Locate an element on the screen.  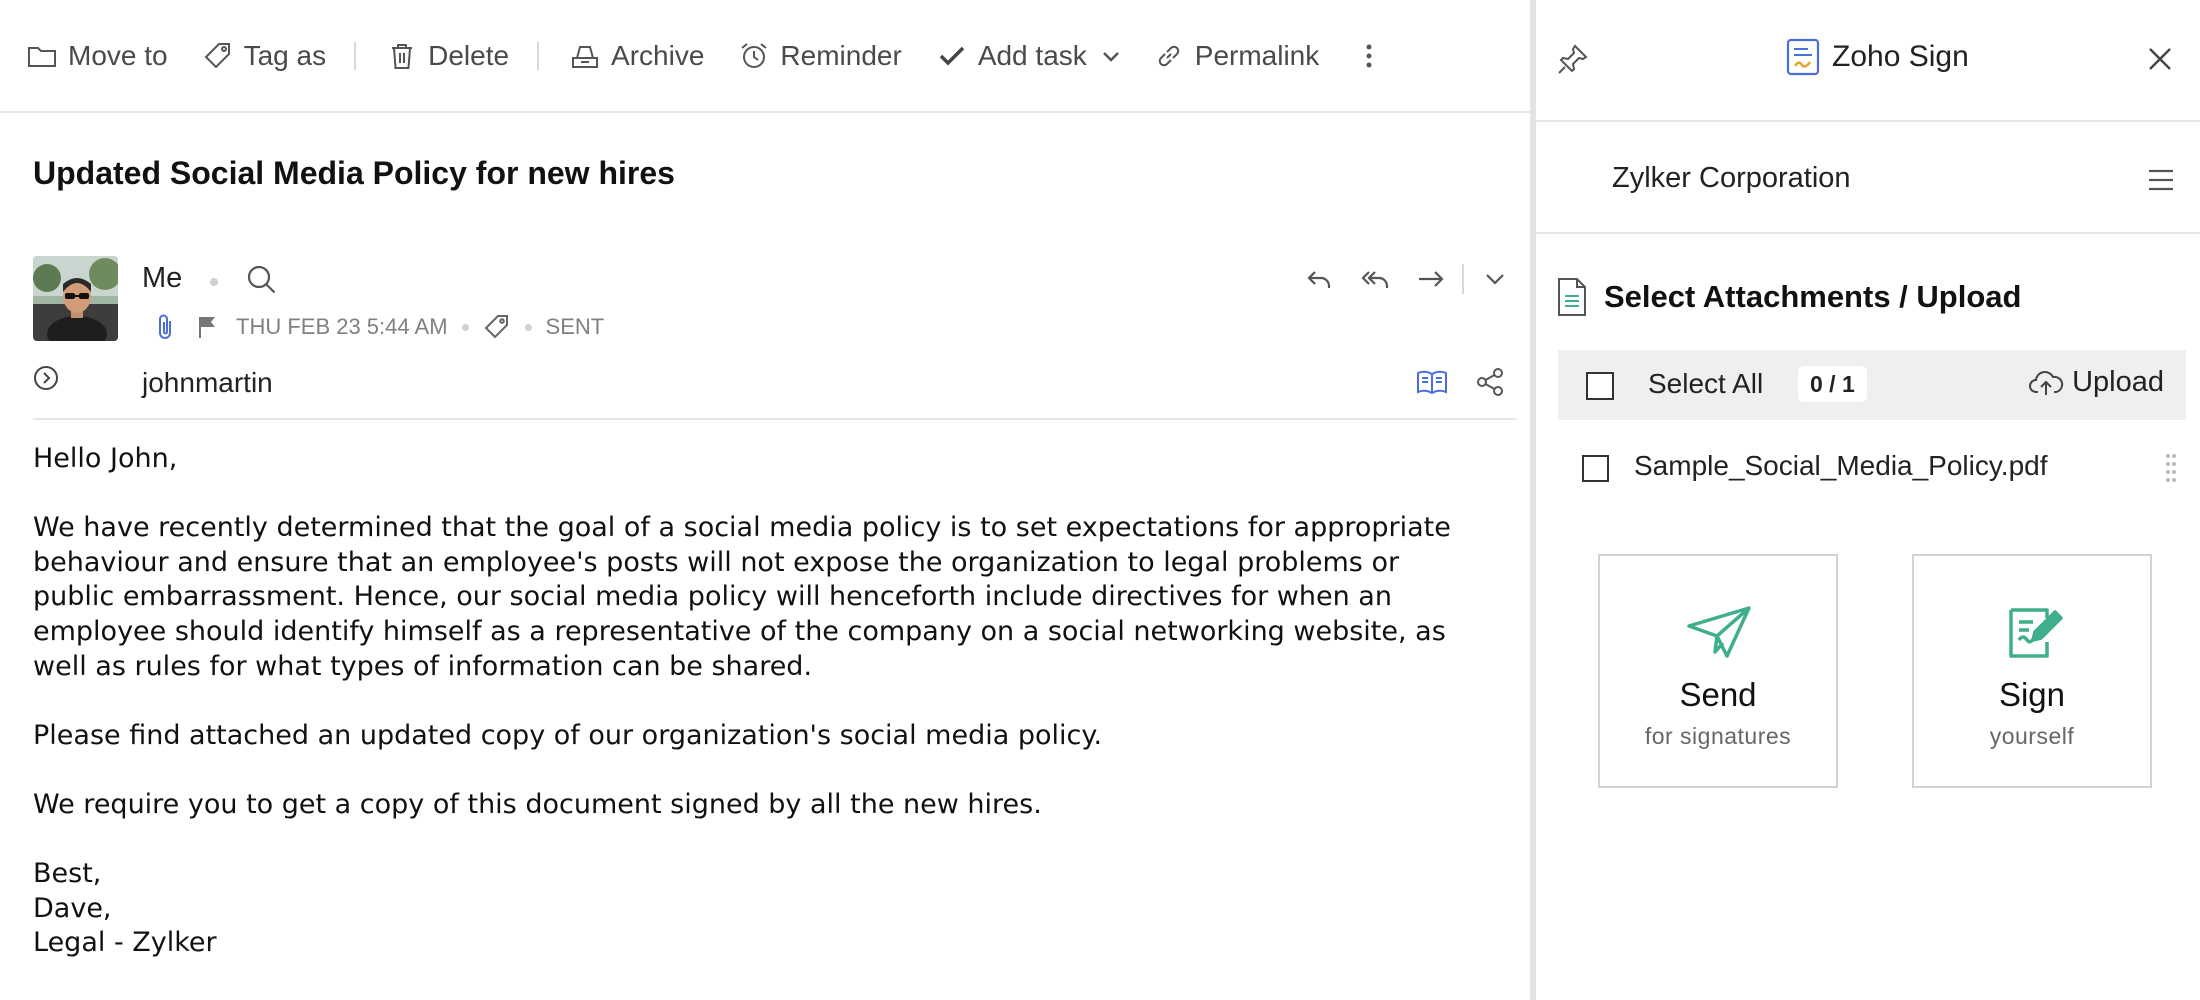
select-all-label: Select All is located at coordinates (1705, 384).